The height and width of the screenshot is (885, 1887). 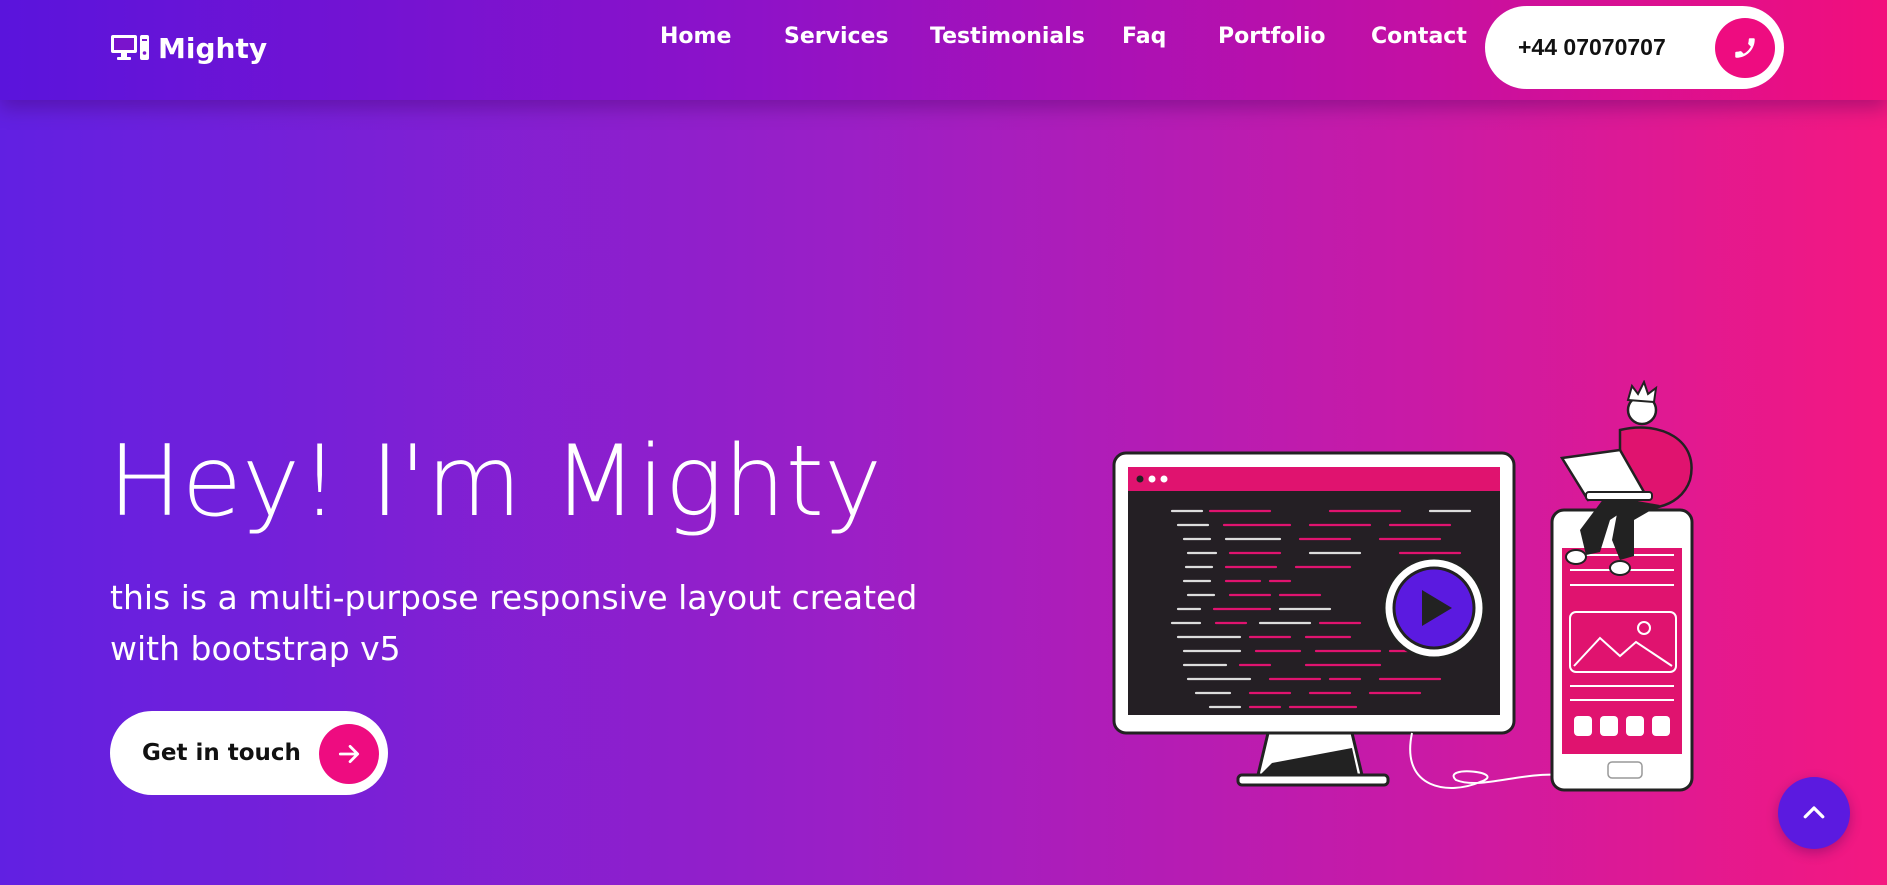 I want to click on phone-button: +44 07070707, so click(x=1634, y=47).